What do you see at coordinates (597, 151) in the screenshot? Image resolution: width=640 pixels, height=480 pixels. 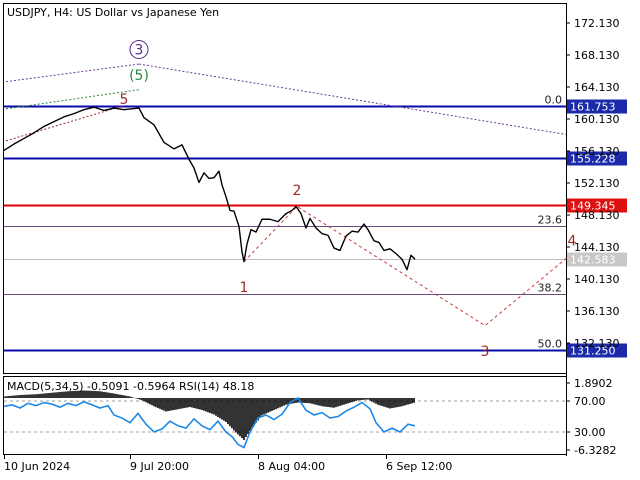 I see `price-axis-tick-label: 156.130` at bounding box center [597, 151].